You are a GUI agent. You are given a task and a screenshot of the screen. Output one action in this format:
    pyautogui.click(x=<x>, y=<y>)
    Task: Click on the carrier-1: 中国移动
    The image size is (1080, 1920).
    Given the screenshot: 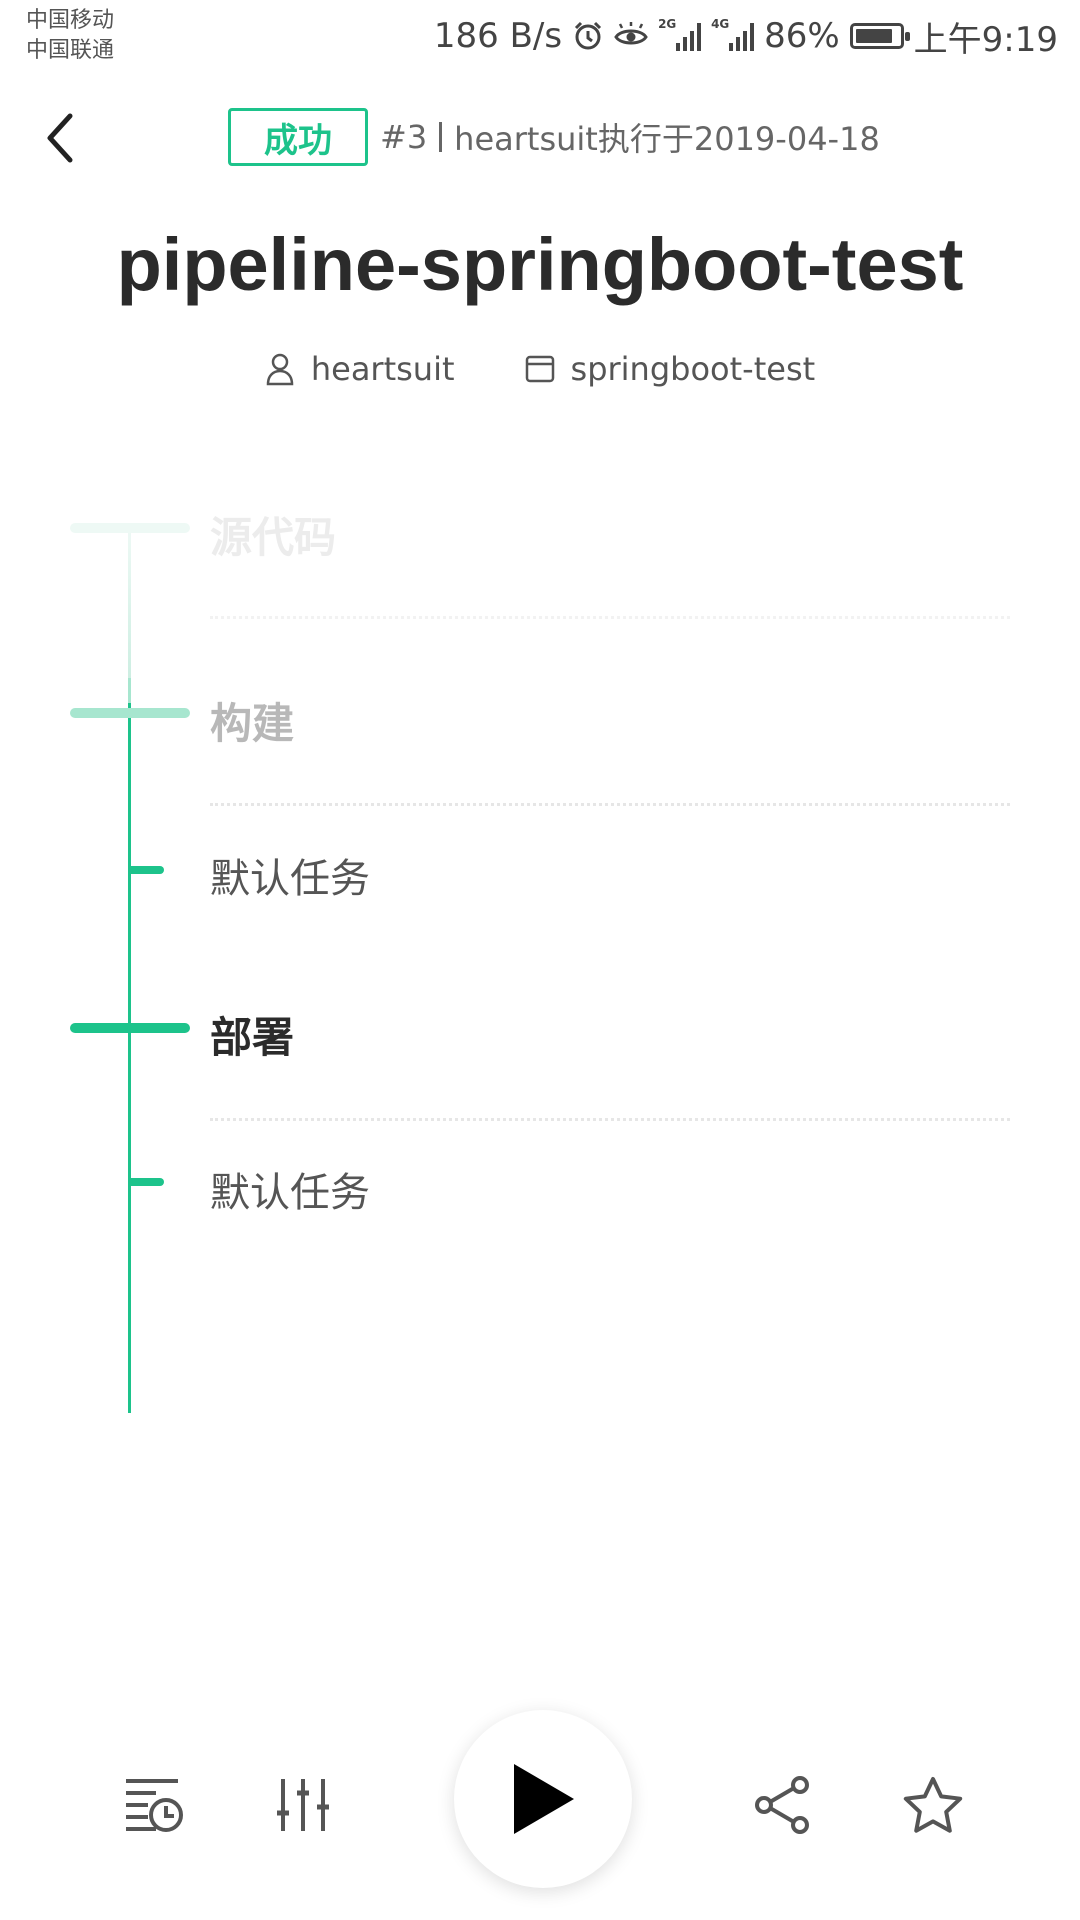 What is the action you would take?
    pyautogui.click(x=70, y=20)
    